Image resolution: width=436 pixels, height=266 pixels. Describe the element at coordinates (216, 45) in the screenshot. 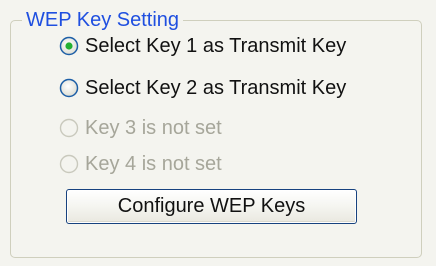

I see `radio-key-1-label: Select Key 1 as Transmit Key` at that location.